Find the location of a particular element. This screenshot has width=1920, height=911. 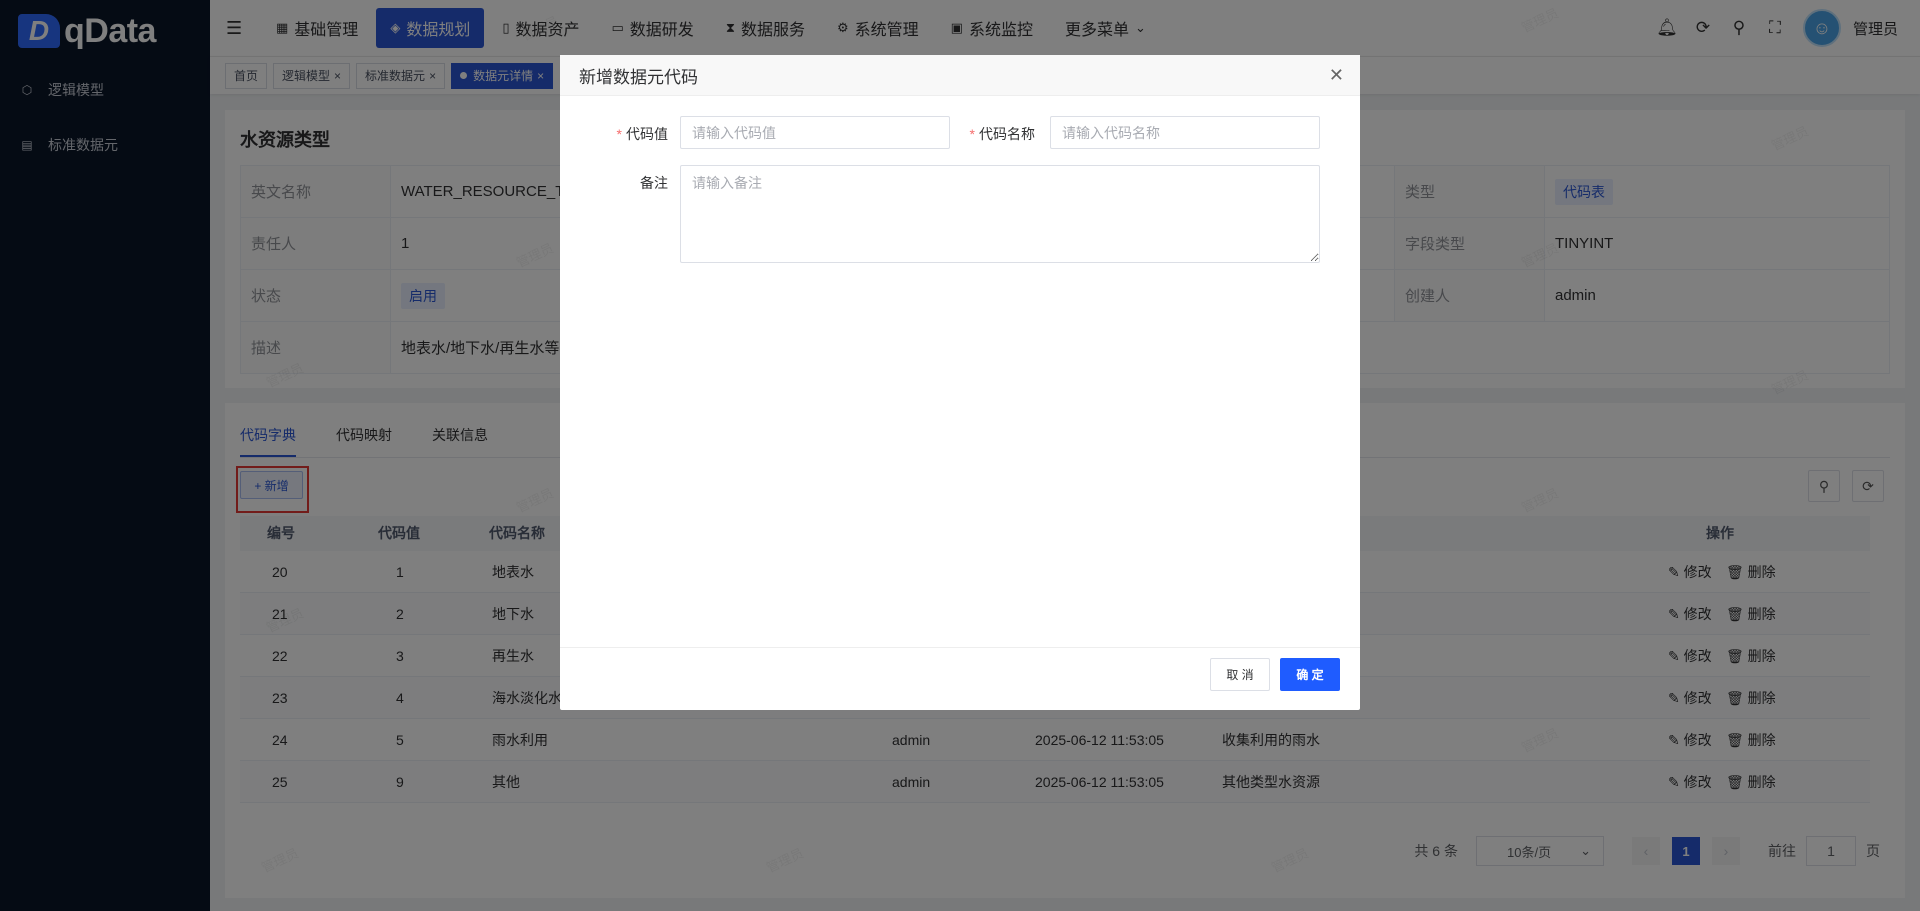

code-name-label: * 代码名称 is located at coordinates (990, 134).